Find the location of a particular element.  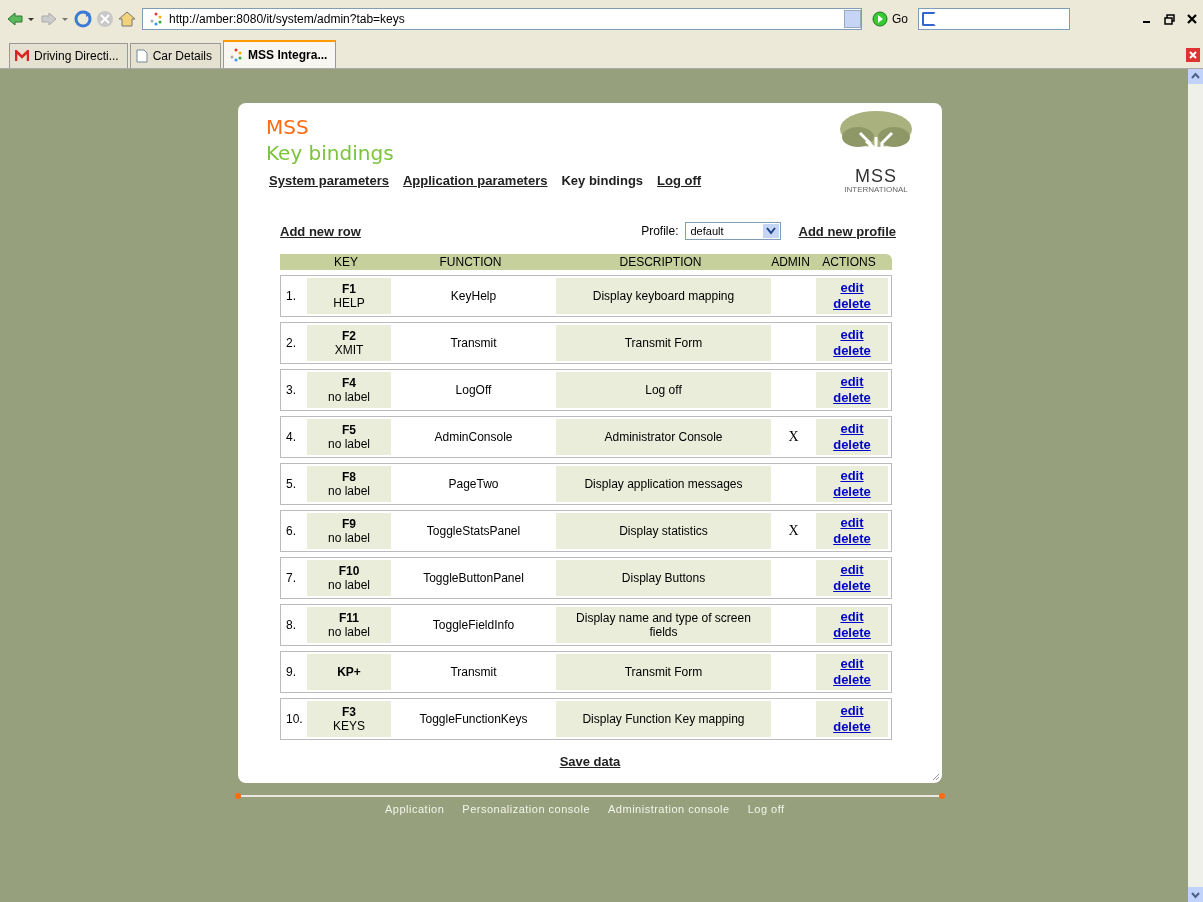

search-field is located at coordinates (994, 19).